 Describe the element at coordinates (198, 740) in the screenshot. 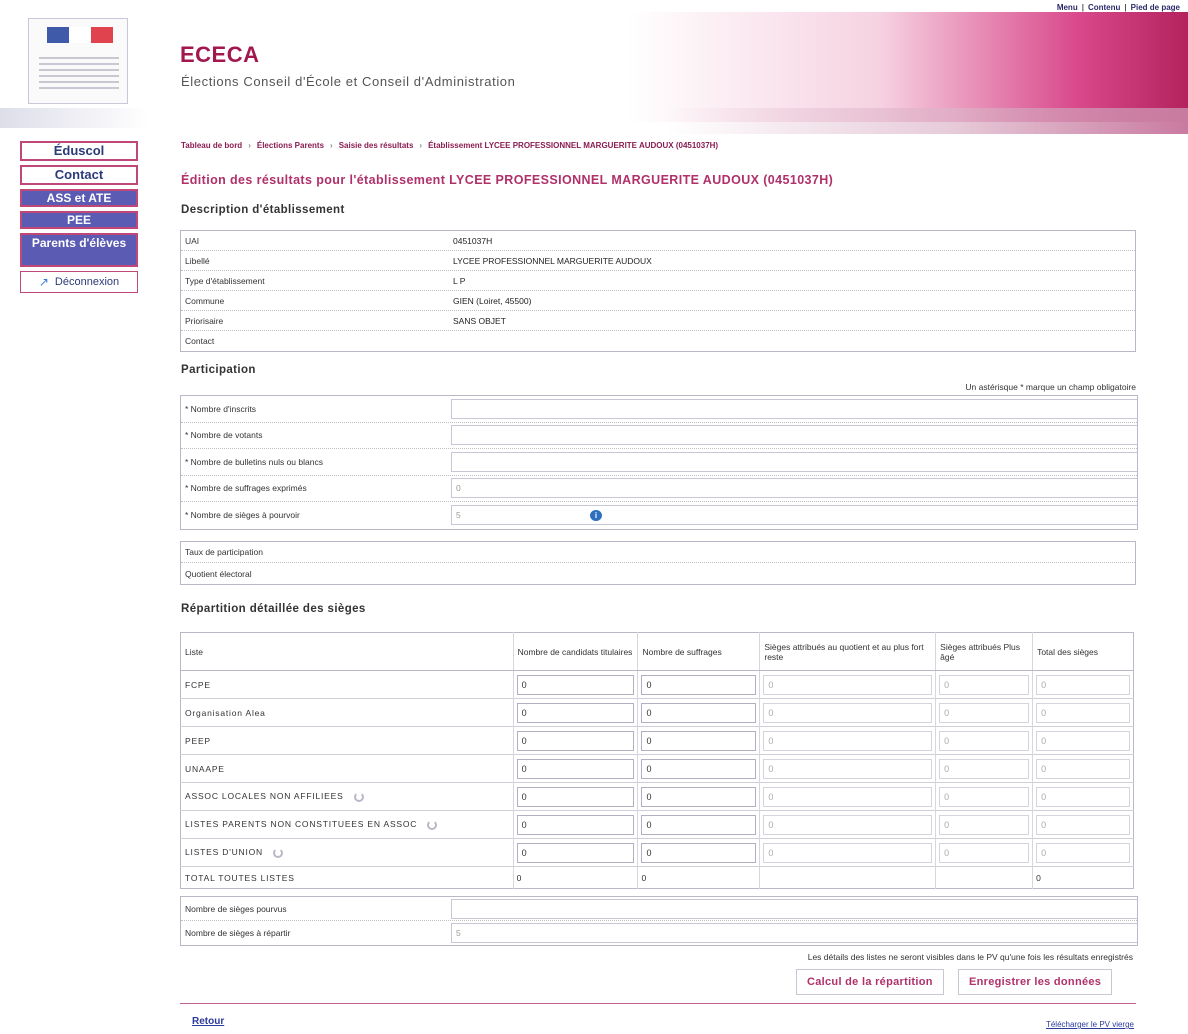

I see `list-name: PEEP` at that location.